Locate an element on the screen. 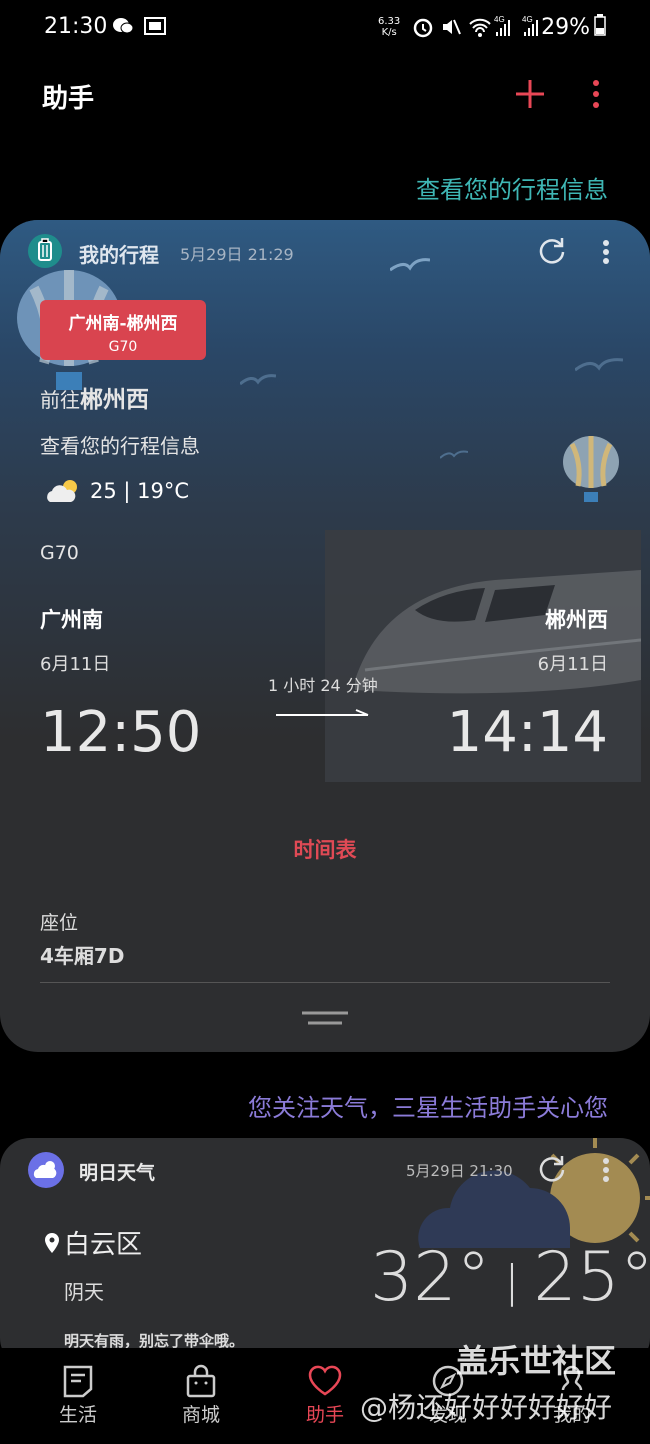 The height and width of the screenshot is (1444, 650). trip-card-timestamp: 5月29日 21:29 is located at coordinates (237, 254).